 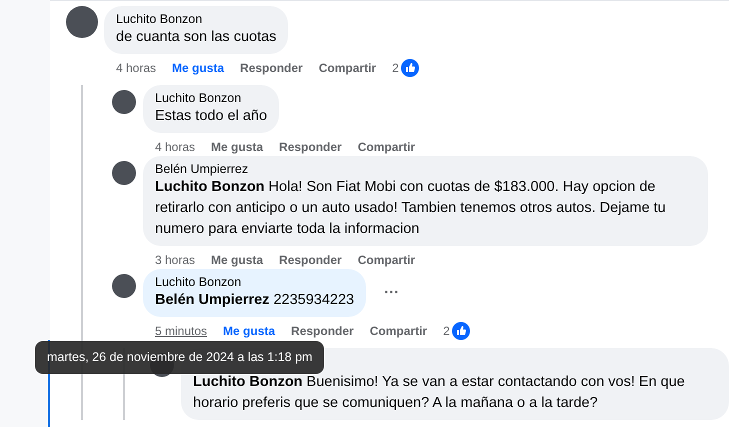 What do you see at coordinates (254, 300) in the screenshot?
I see `comment-text: Belén Umpierrez 2235934223` at bounding box center [254, 300].